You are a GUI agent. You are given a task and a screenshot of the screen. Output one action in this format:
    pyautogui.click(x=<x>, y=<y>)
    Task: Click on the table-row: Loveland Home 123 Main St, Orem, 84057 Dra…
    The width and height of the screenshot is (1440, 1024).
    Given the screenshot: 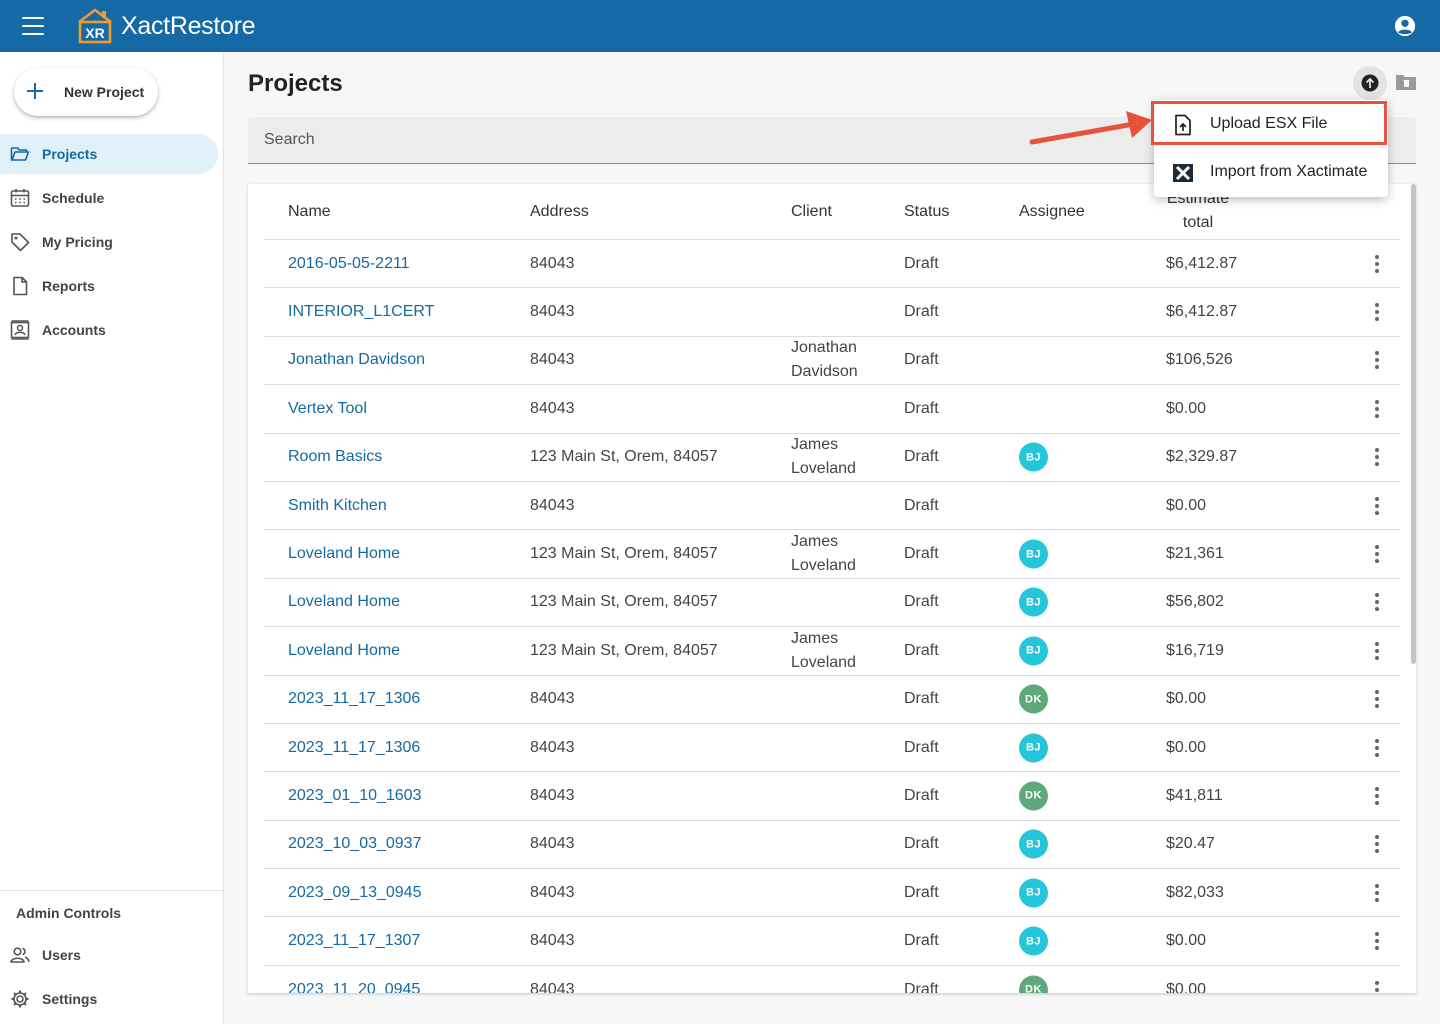 What is the action you would take?
    pyautogui.click(x=832, y=603)
    